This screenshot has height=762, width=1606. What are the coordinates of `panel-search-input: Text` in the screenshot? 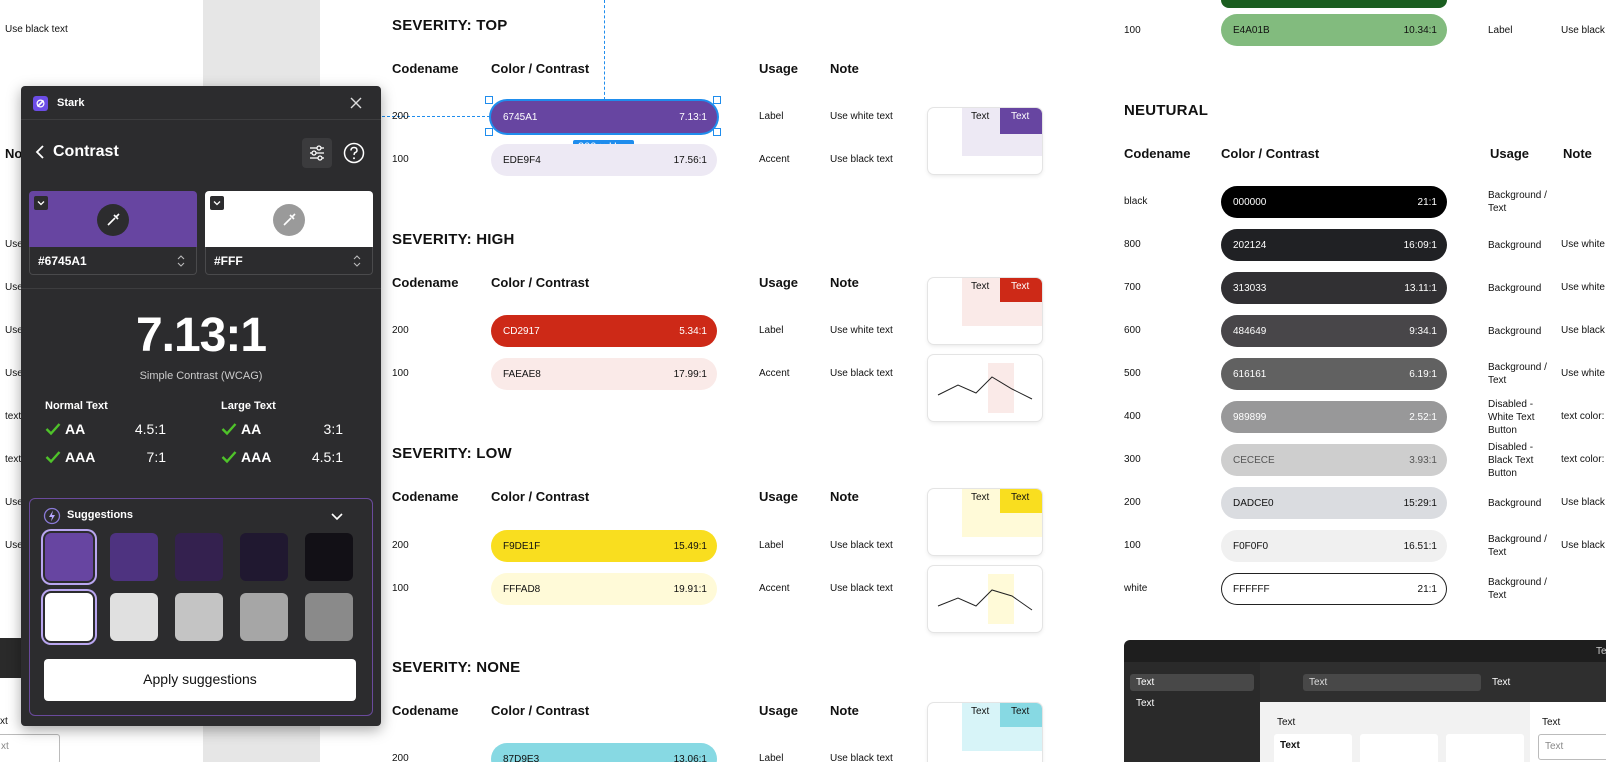 It's located at (1392, 682).